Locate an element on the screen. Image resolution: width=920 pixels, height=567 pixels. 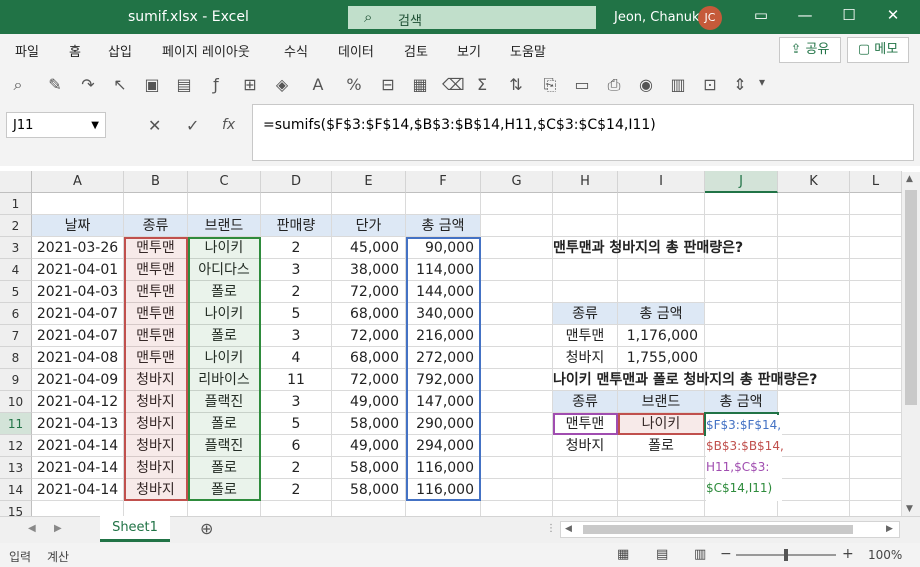
sheet-tab-sheet1: Sheet1 is located at coordinates (135, 529).